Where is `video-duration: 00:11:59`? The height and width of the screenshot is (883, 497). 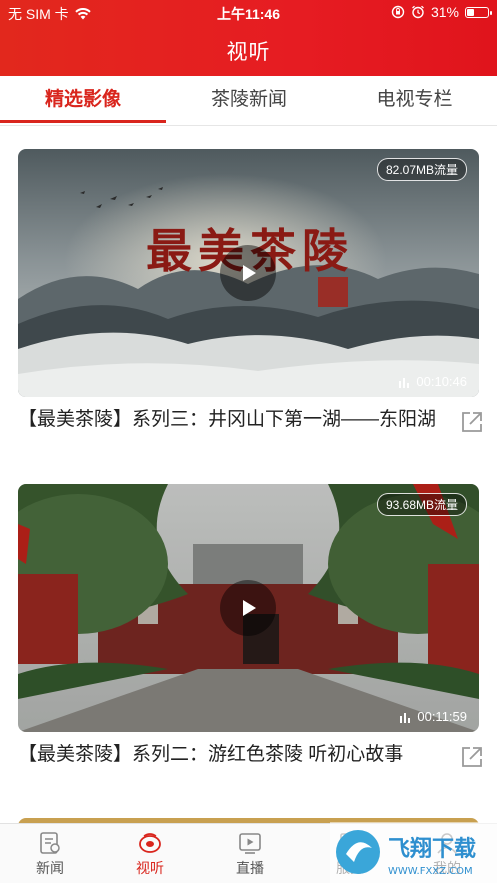 video-duration: 00:11:59 is located at coordinates (433, 716).